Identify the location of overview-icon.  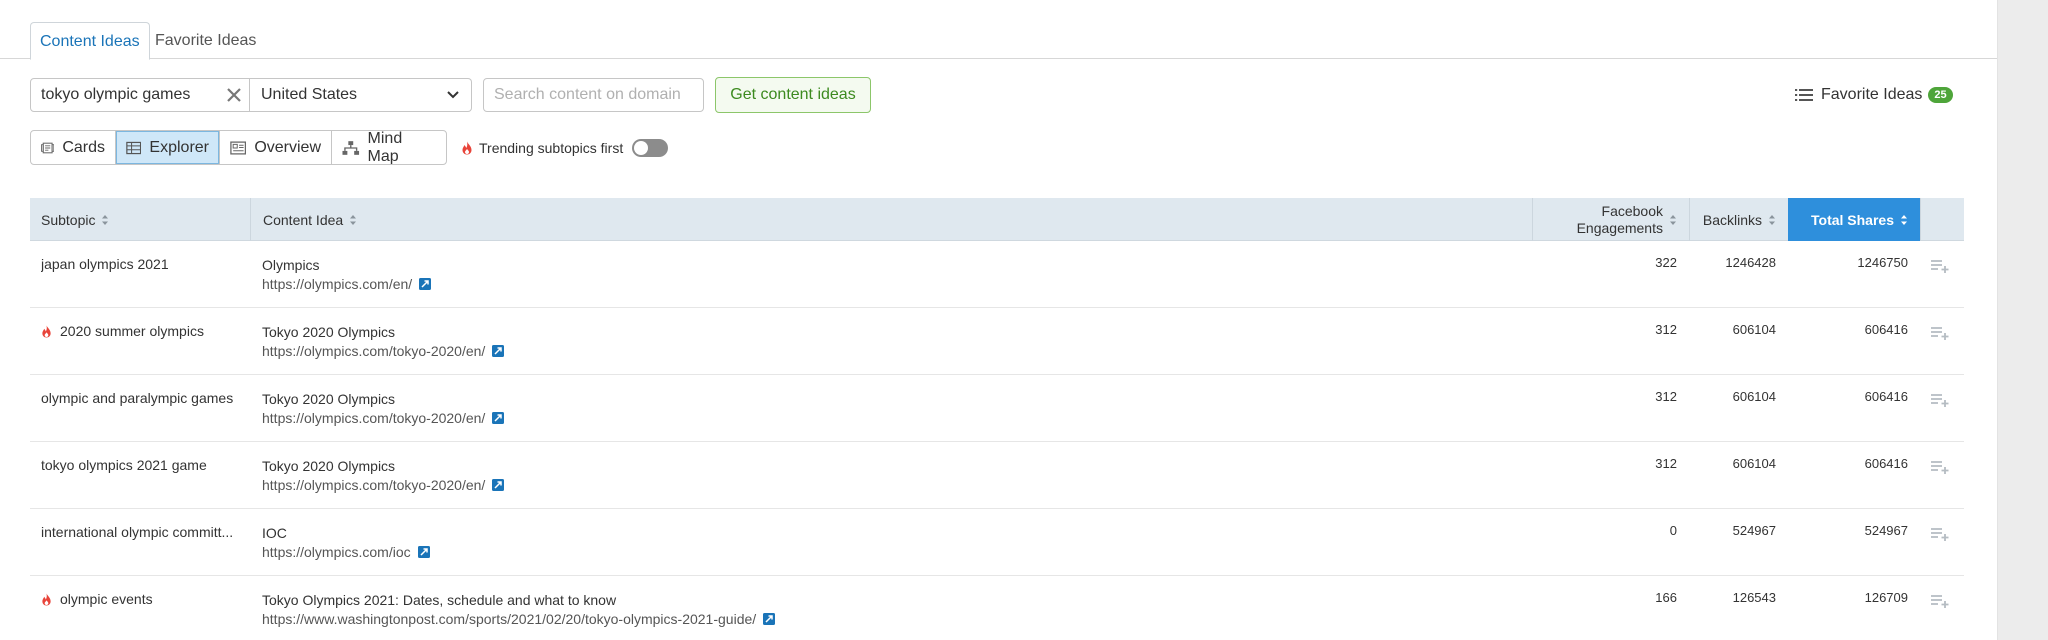
(238, 147).